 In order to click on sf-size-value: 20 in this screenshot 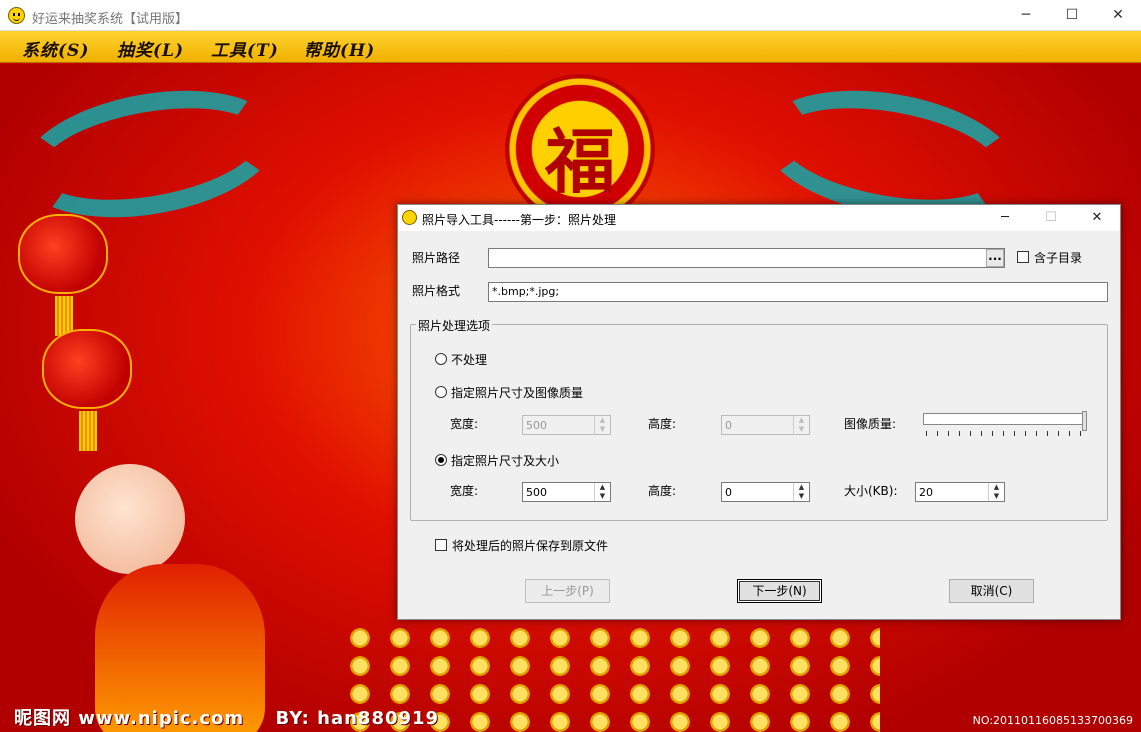, I will do `click(926, 492)`.